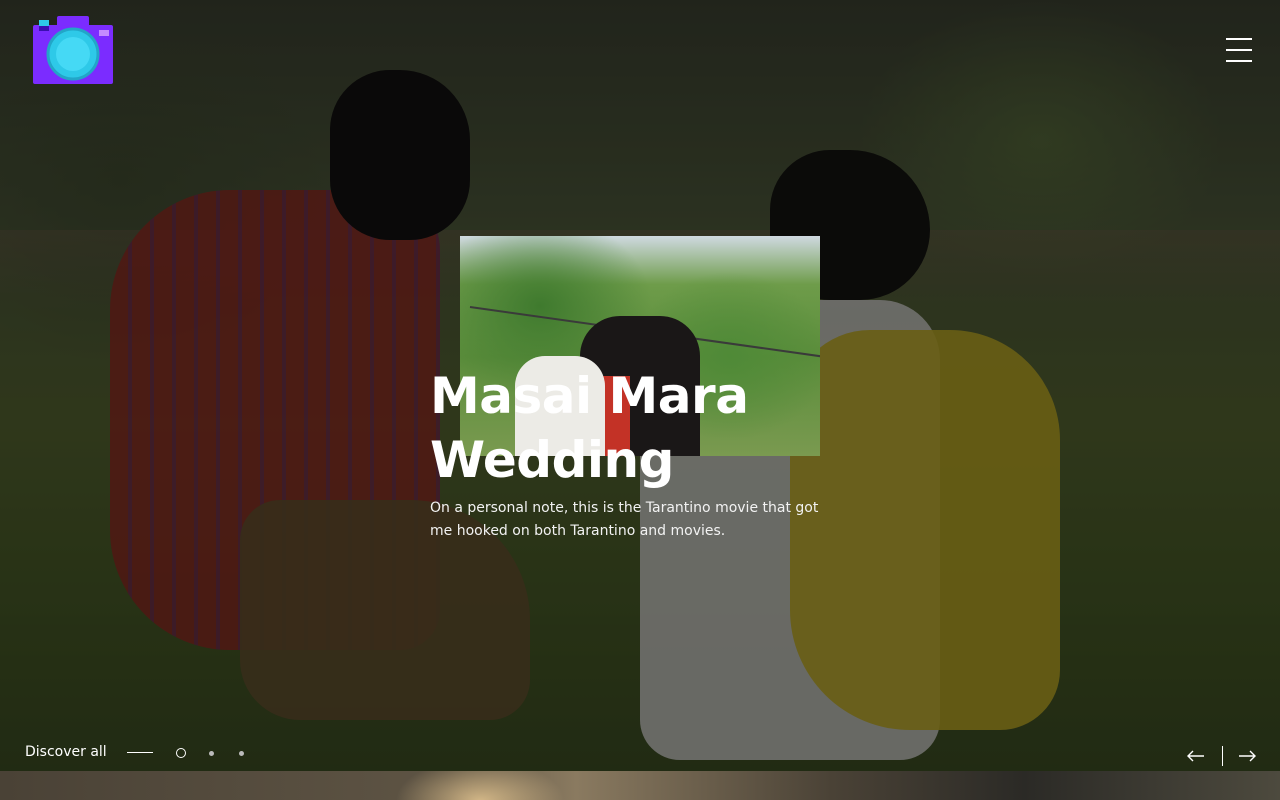 The width and height of the screenshot is (1280, 800). Describe the element at coordinates (222, 753) in the screenshot. I see `slide-pagination` at that location.